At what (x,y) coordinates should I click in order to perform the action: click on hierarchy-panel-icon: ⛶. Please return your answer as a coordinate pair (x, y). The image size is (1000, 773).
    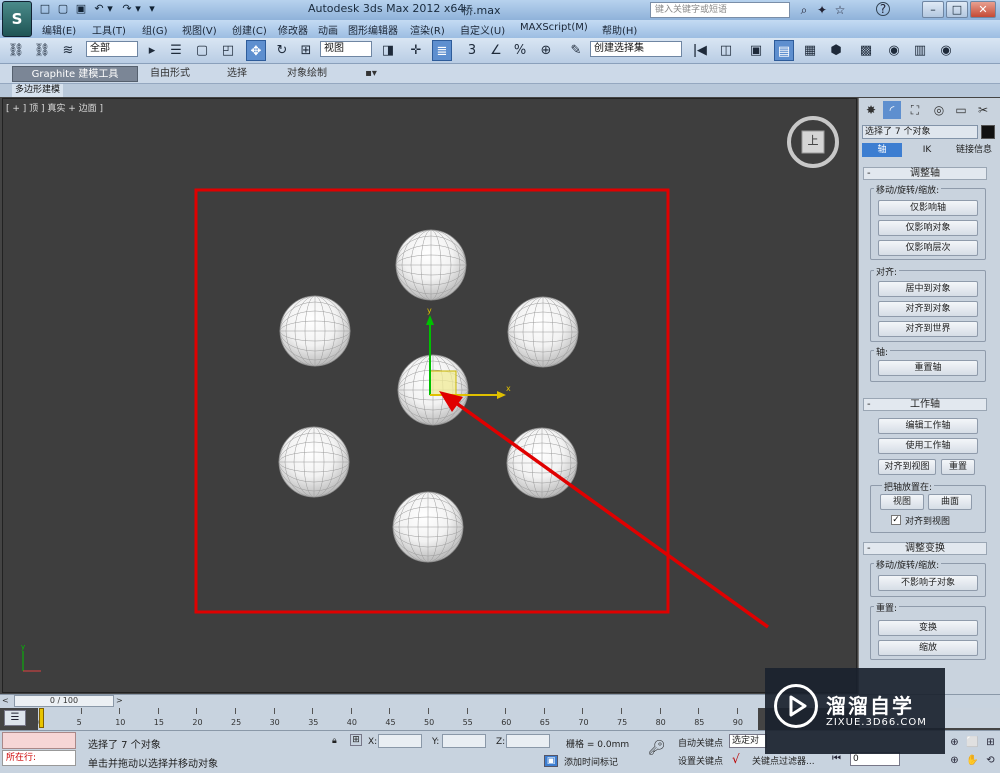
    Looking at the image, I should click on (915, 110).